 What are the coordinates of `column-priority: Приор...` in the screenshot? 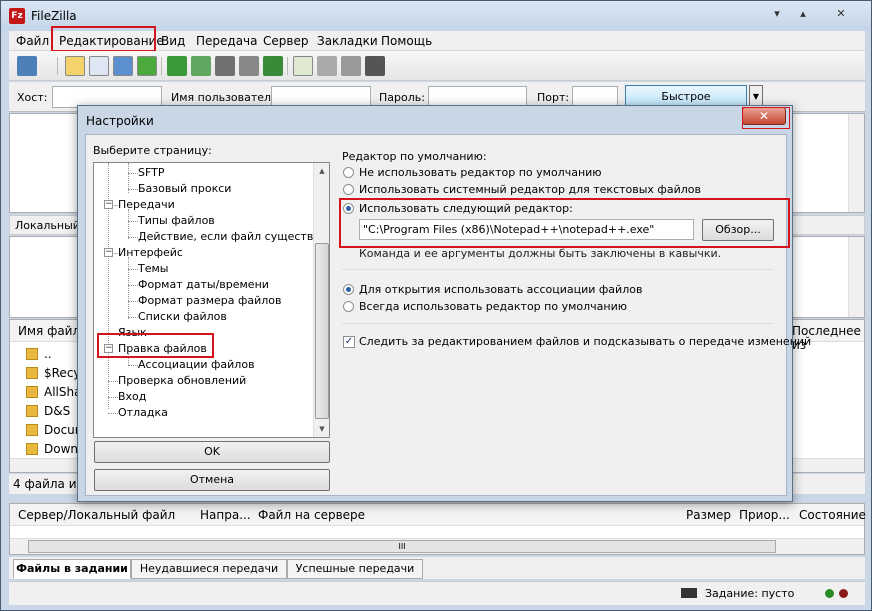 It's located at (764, 515).